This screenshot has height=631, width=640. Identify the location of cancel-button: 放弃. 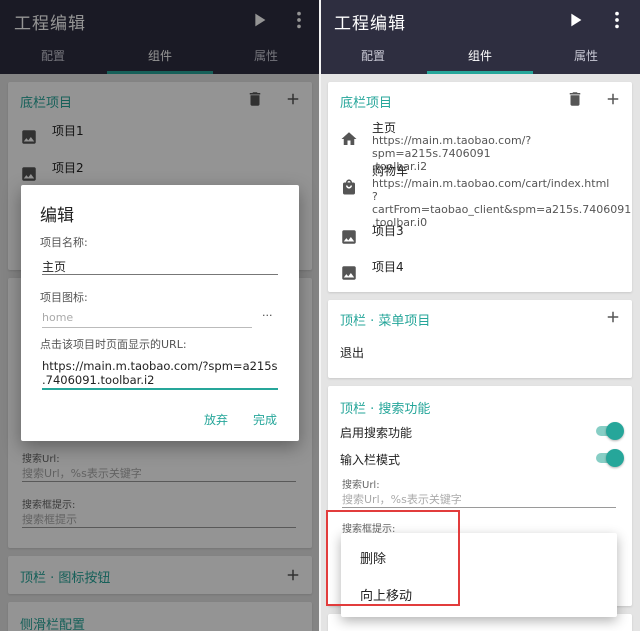
(216, 419).